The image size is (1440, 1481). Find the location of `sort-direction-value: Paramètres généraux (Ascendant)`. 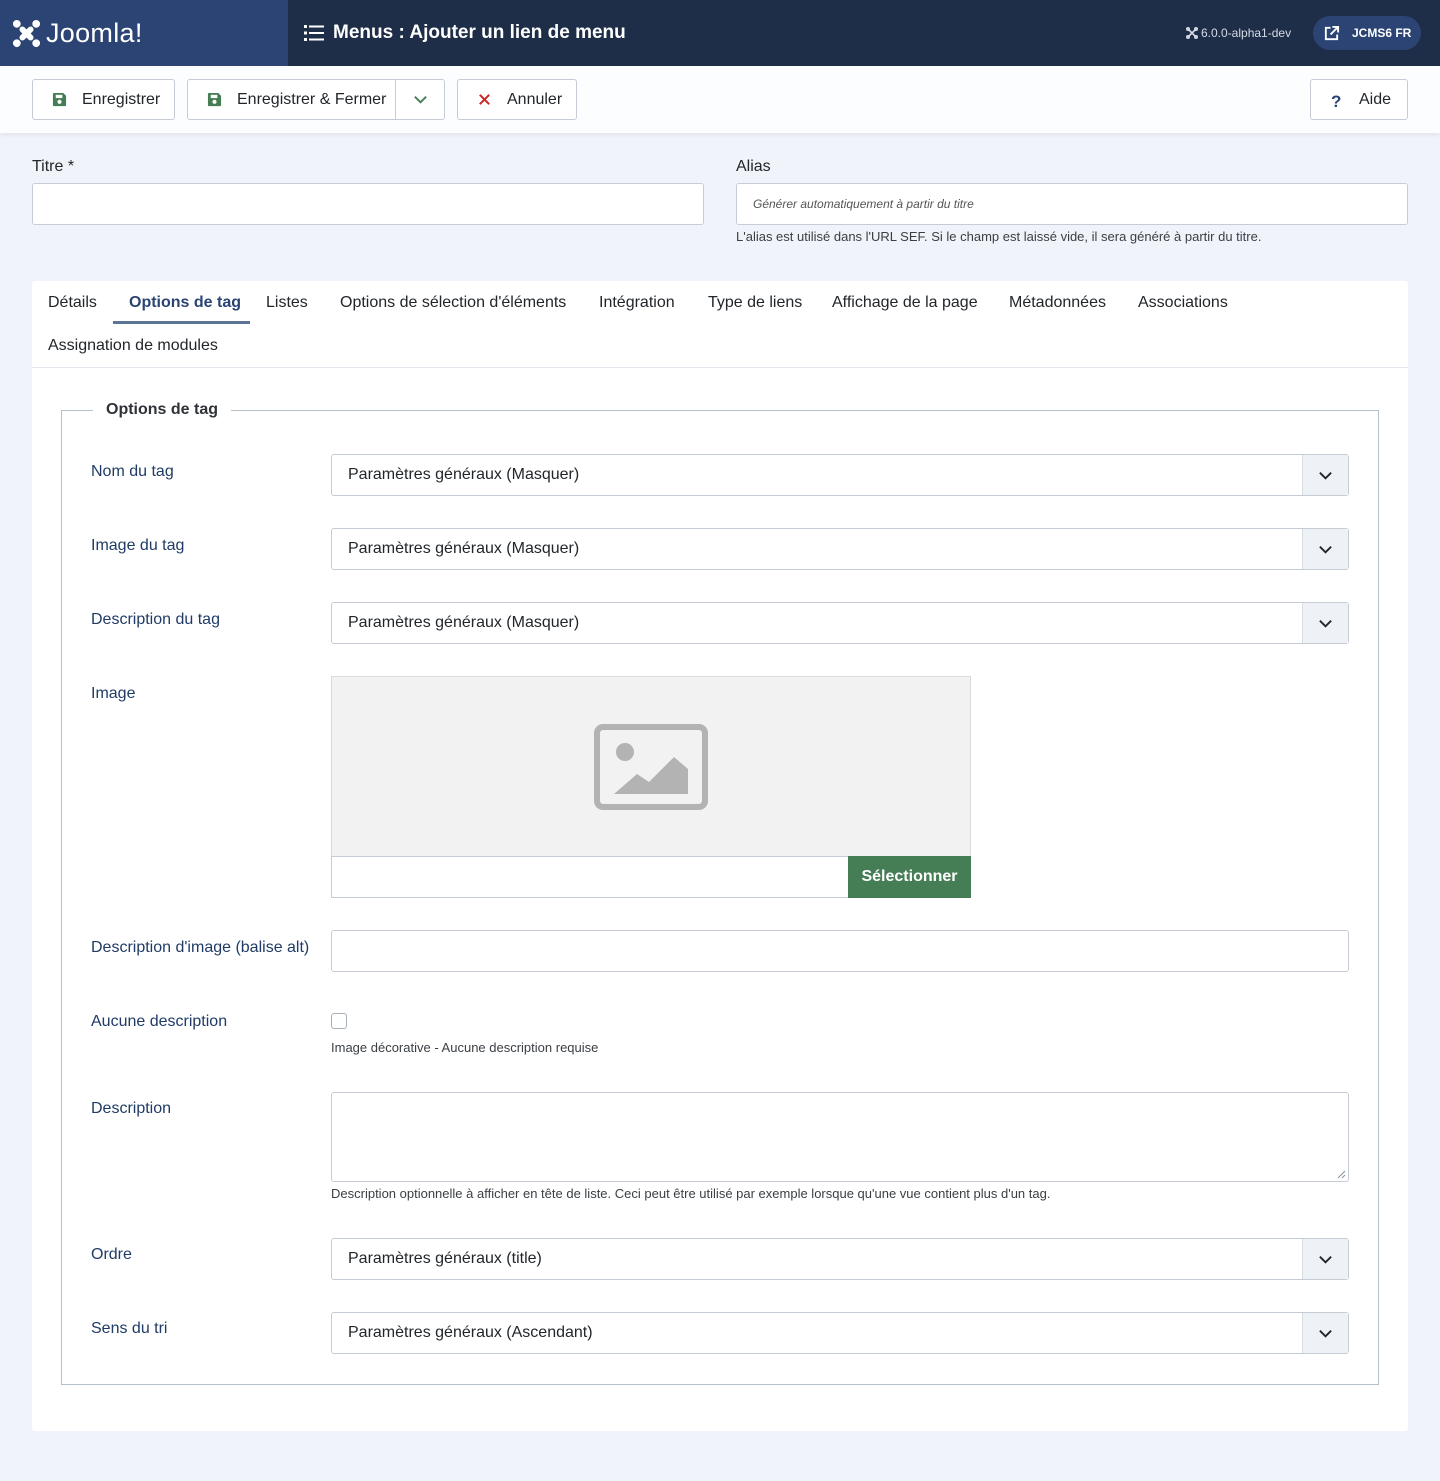

sort-direction-value: Paramètres généraux (Ascendant) is located at coordinates (470, 1332).